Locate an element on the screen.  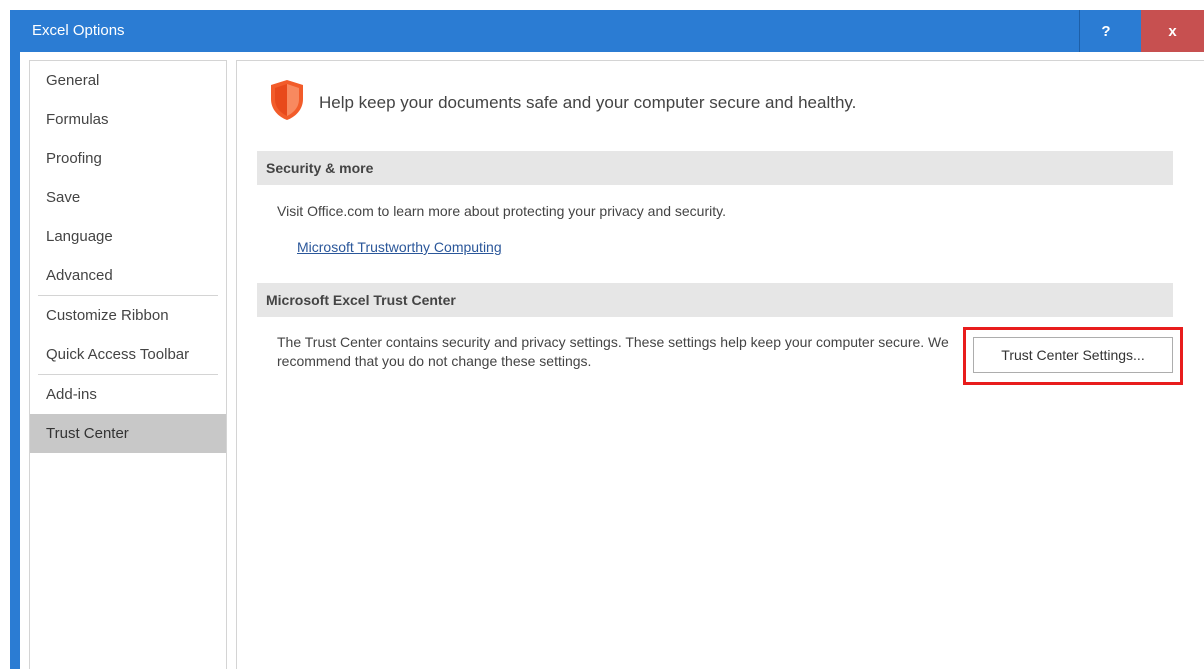
sidebar-item-quick-access-toolbar: Quick Access Toolbar is located at coordinates (128, 354).